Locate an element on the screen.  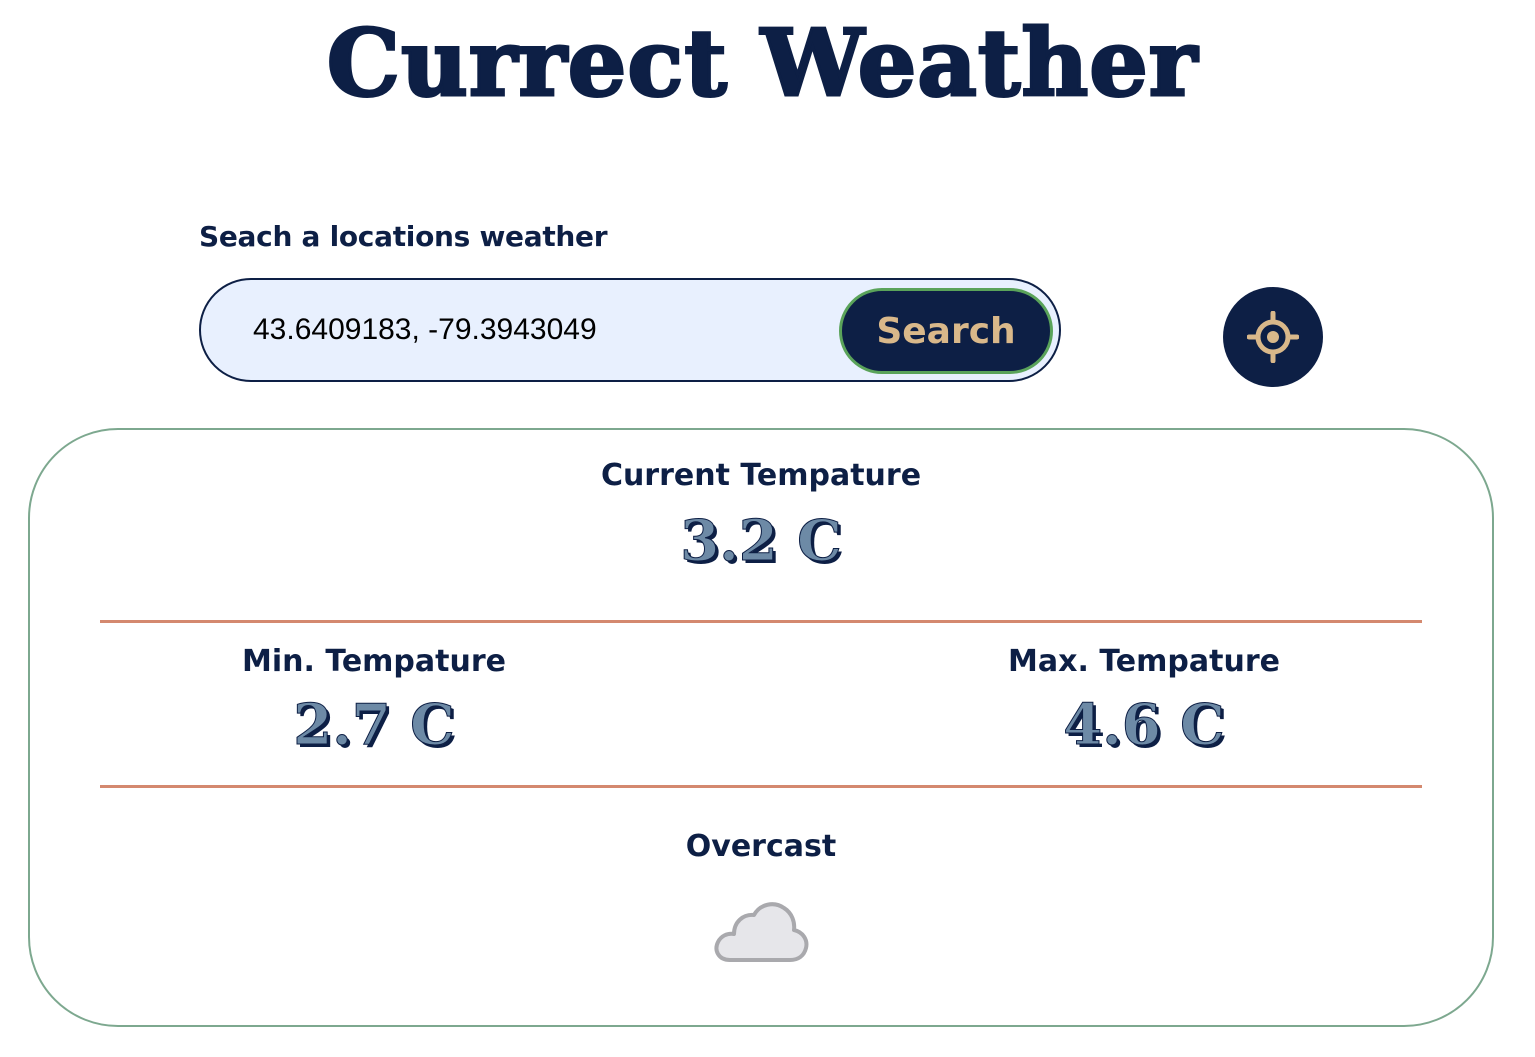
min-temperature-value: 2.7 C is located at coordinates (374, 725).